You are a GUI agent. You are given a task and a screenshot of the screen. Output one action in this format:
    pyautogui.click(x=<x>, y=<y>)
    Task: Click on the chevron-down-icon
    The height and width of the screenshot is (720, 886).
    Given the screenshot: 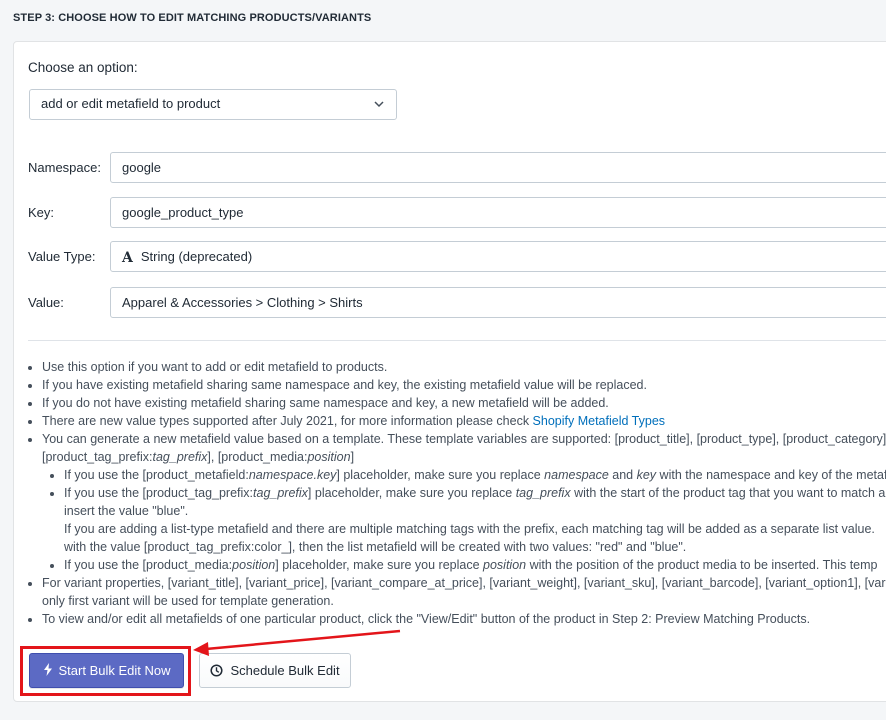 What is the action you would take?
    pyautogui.click(x=379, y=104)
    